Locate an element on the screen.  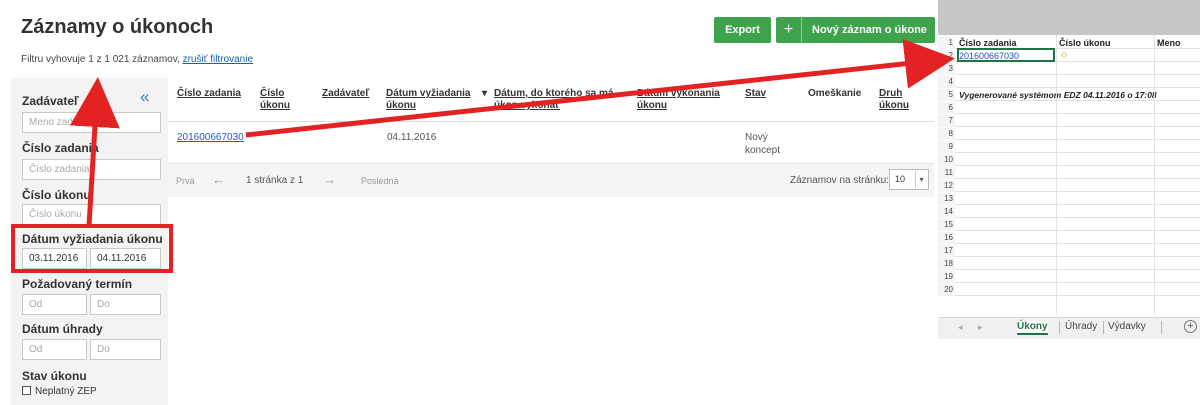
filter-label-pozadovany-termin: Požadovaný termín is located at coordinates (77, 284).